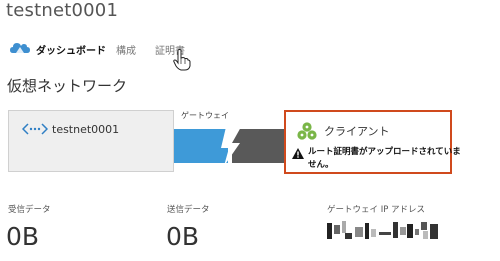  Describe the element at coordinates (86, 129) in the screenshot. I see `network-name: testnet0001` at that location.